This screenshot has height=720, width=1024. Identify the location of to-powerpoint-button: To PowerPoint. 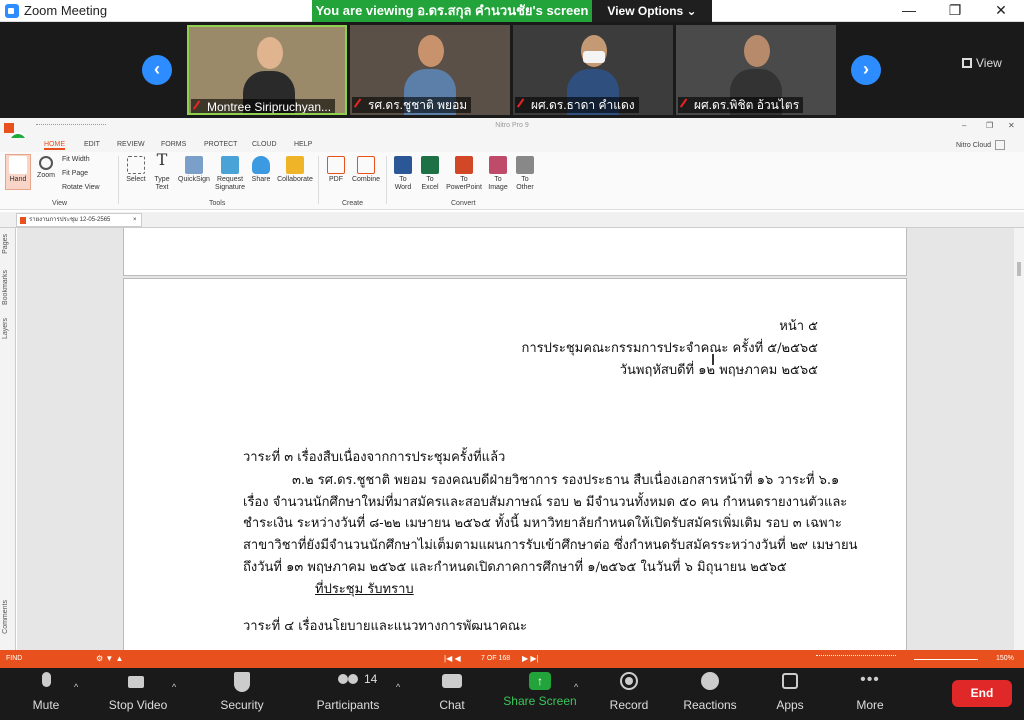
(464, 174).